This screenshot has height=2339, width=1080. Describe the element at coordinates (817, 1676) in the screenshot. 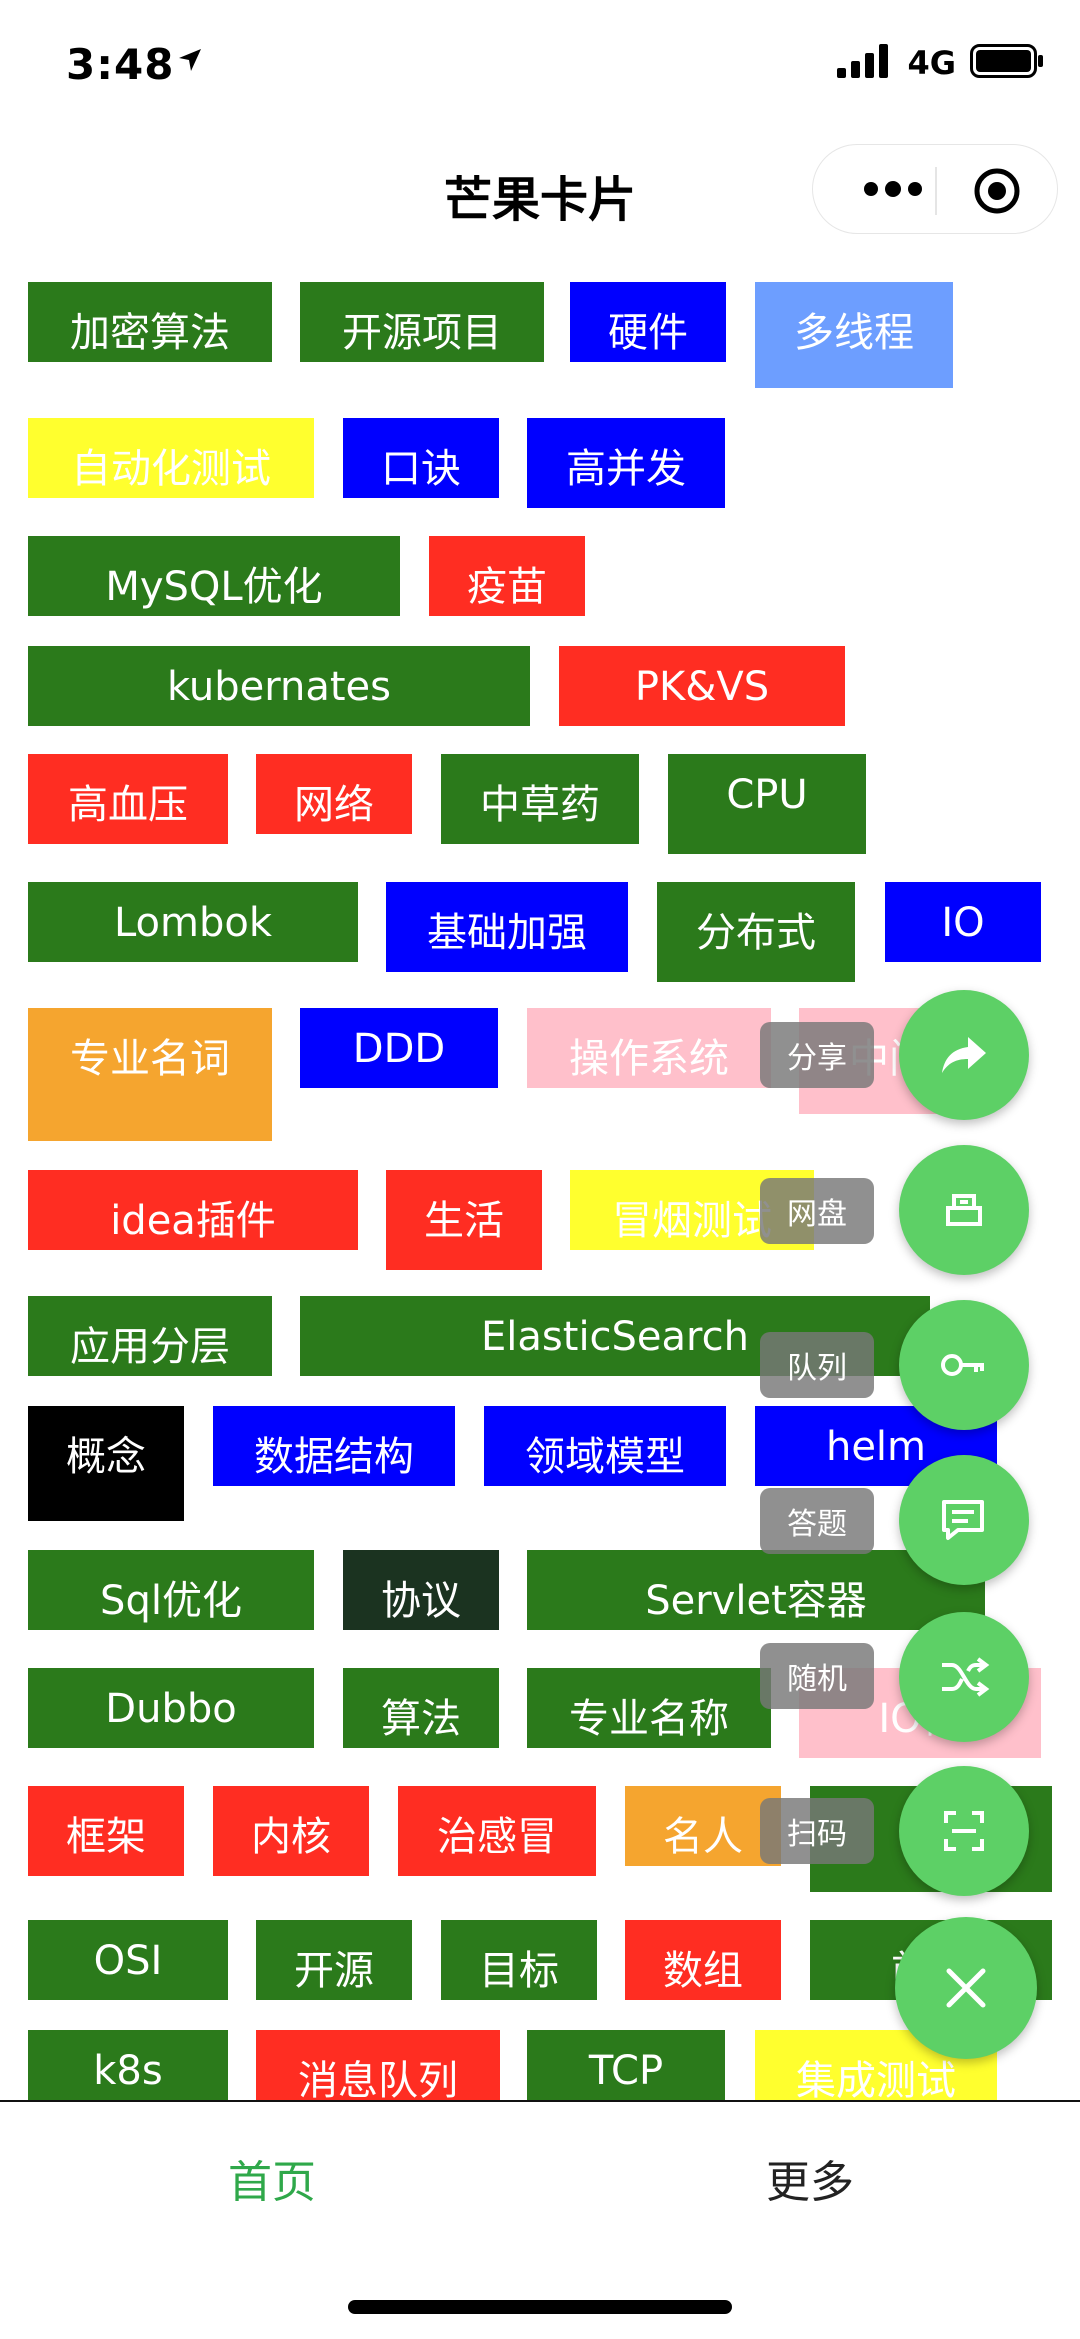

I see `fab-label-random: 随机` at that location.